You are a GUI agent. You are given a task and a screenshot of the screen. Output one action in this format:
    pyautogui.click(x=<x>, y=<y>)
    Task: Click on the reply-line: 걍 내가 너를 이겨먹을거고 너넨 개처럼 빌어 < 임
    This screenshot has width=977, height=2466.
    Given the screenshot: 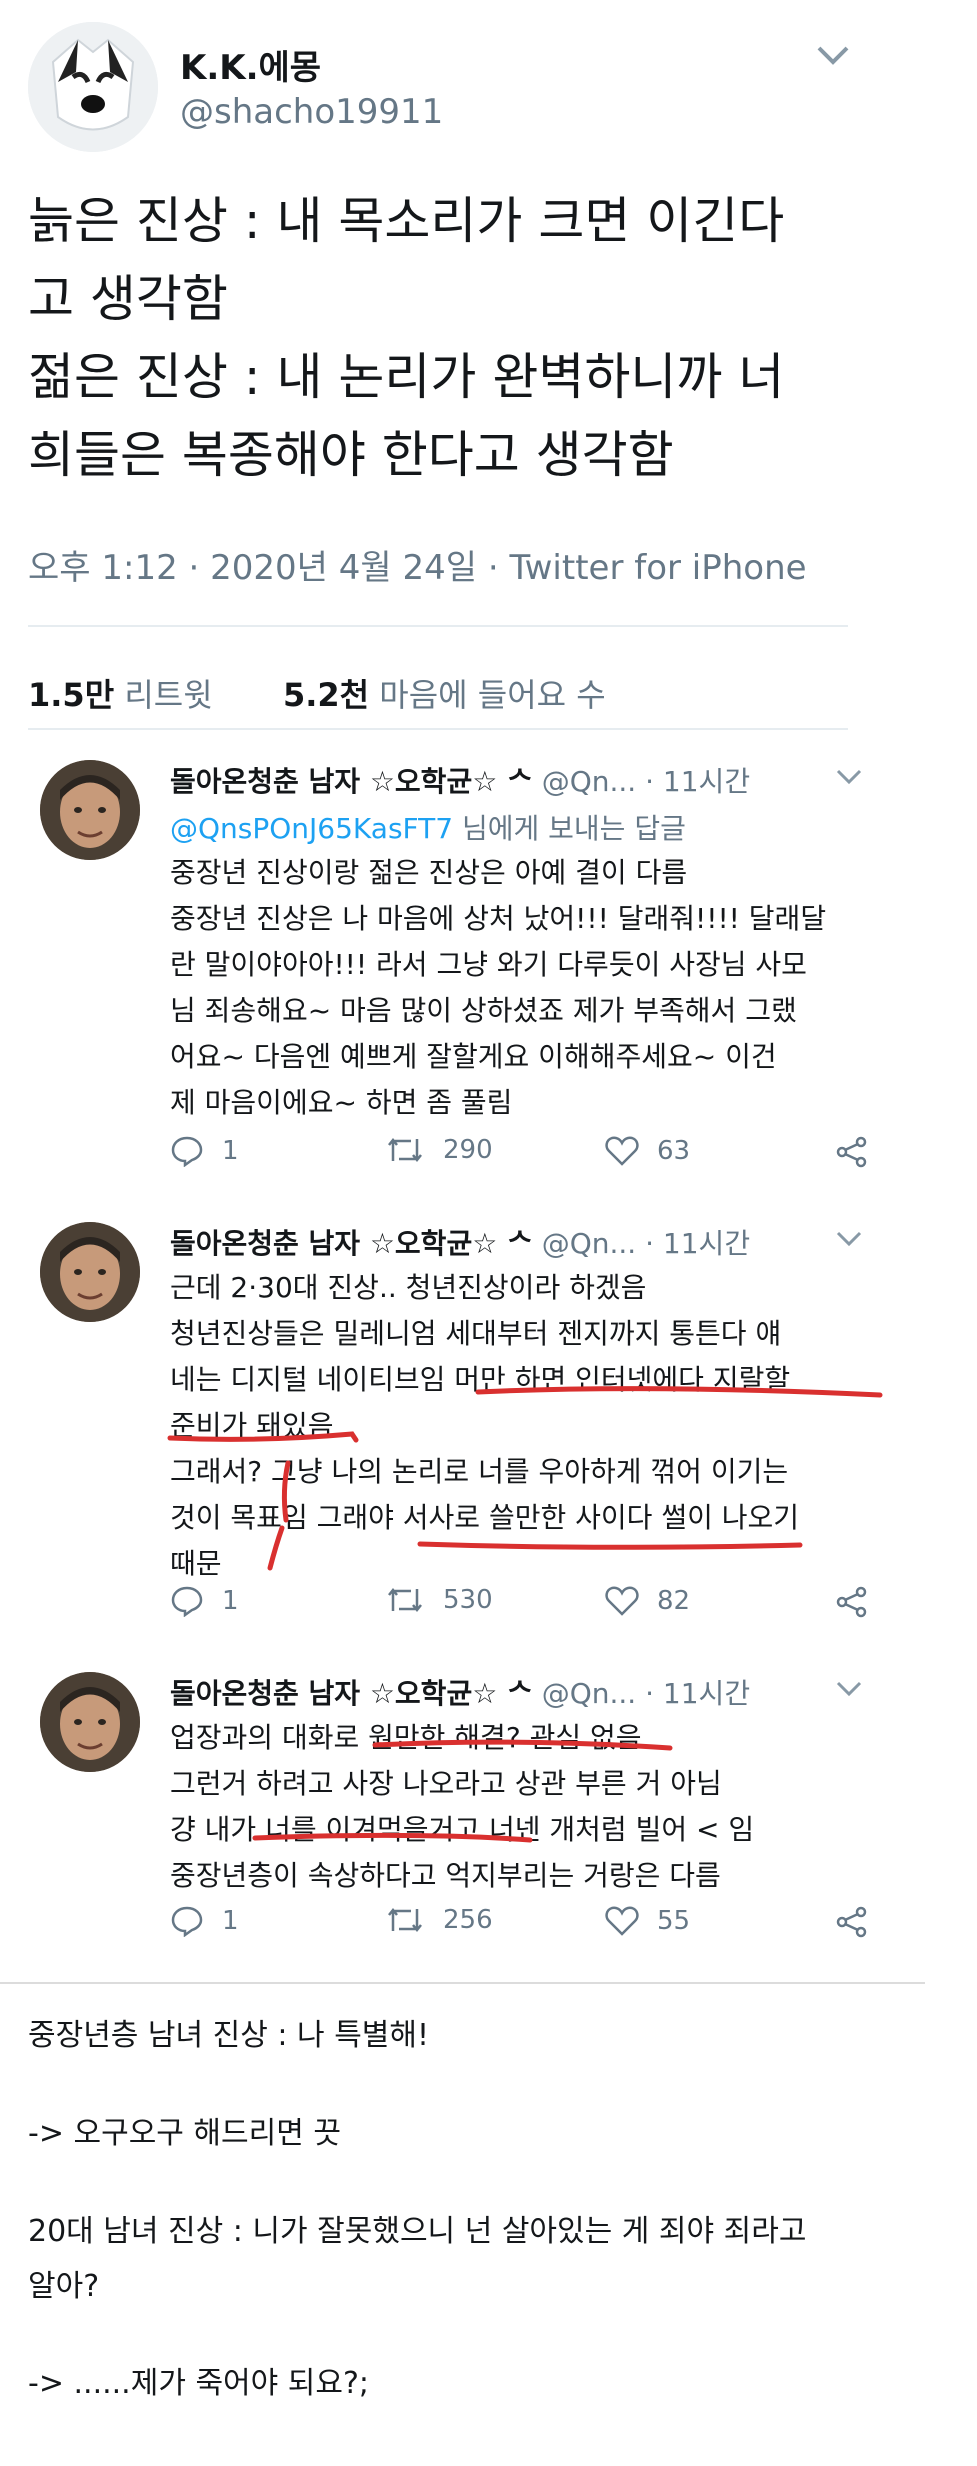 What is the action you would take?
    pyautogui.click(x=462, y=1829)
    